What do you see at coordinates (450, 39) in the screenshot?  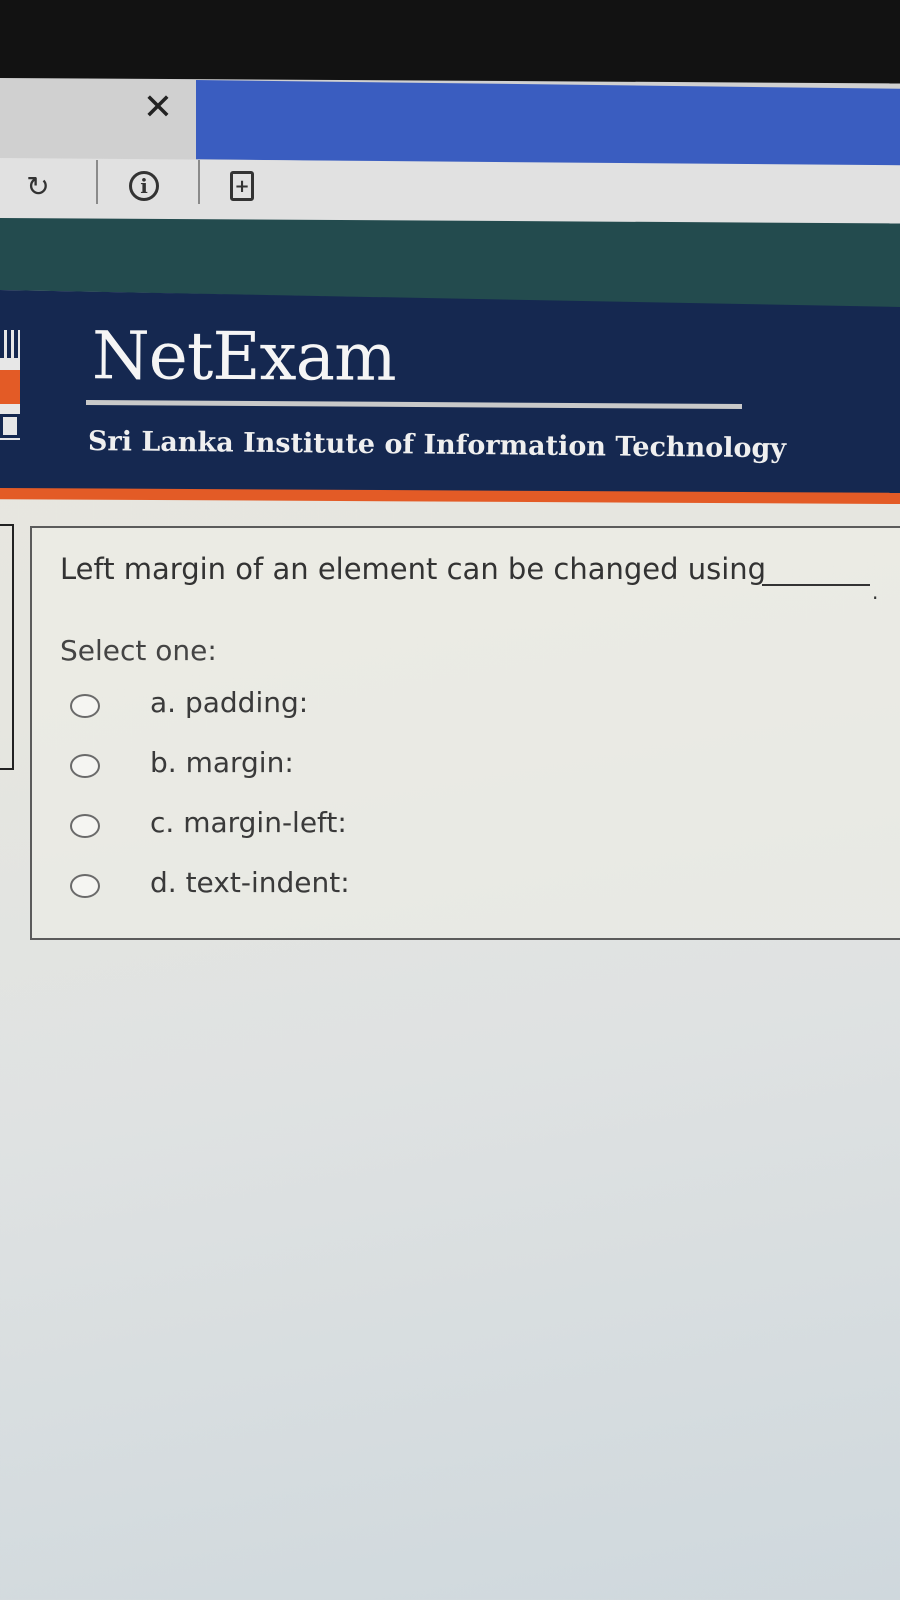 I see `screen-bezel` at bounding box center [450, 39].